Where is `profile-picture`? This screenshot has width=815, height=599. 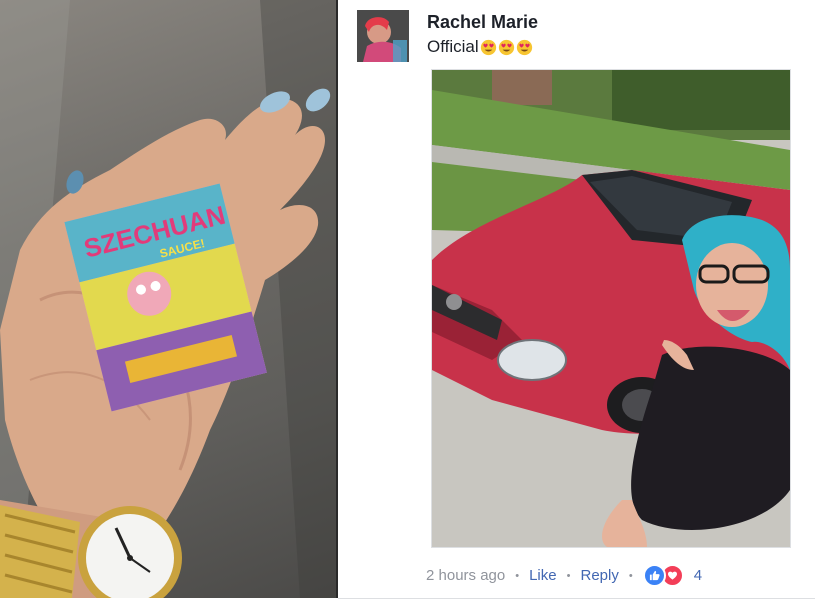
profile-picture is located at coordinates (383, 36).